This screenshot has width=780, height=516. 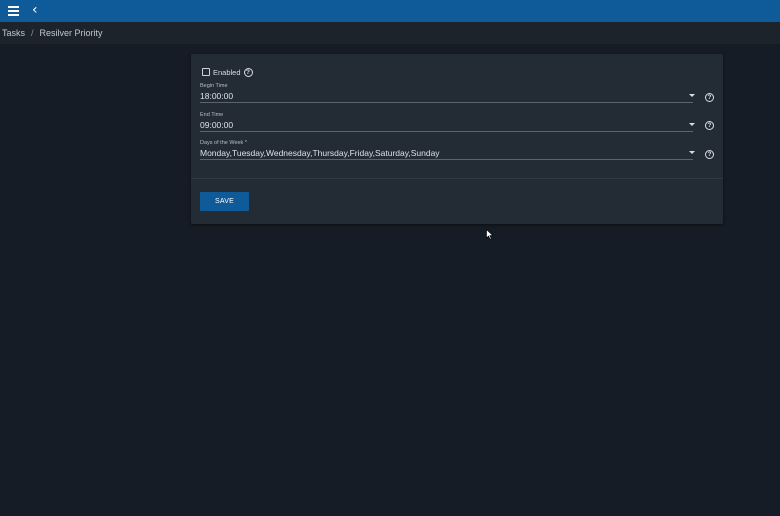 I want to click on enabled-label: Enabled, so click(x=227, y=72).